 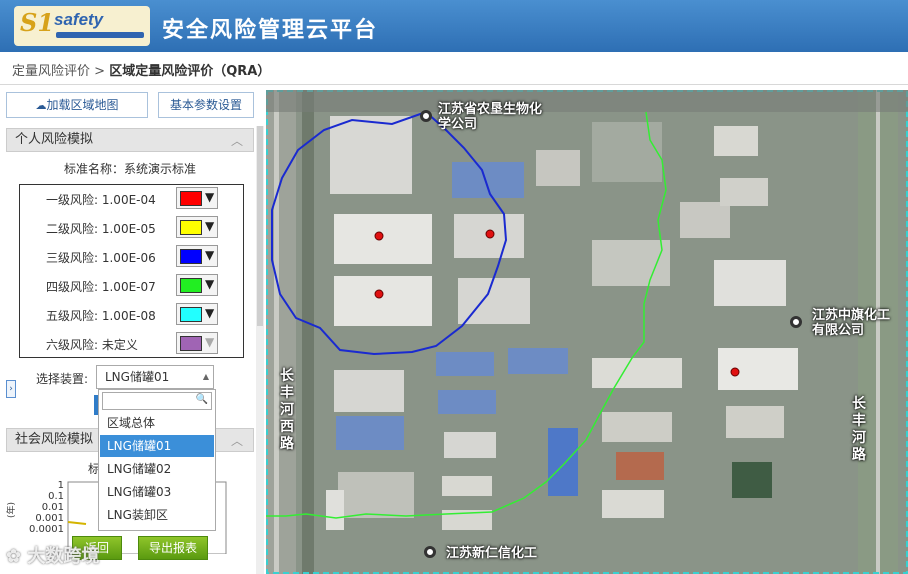 I want to click on logo-bar, so click(x=100, y=35).